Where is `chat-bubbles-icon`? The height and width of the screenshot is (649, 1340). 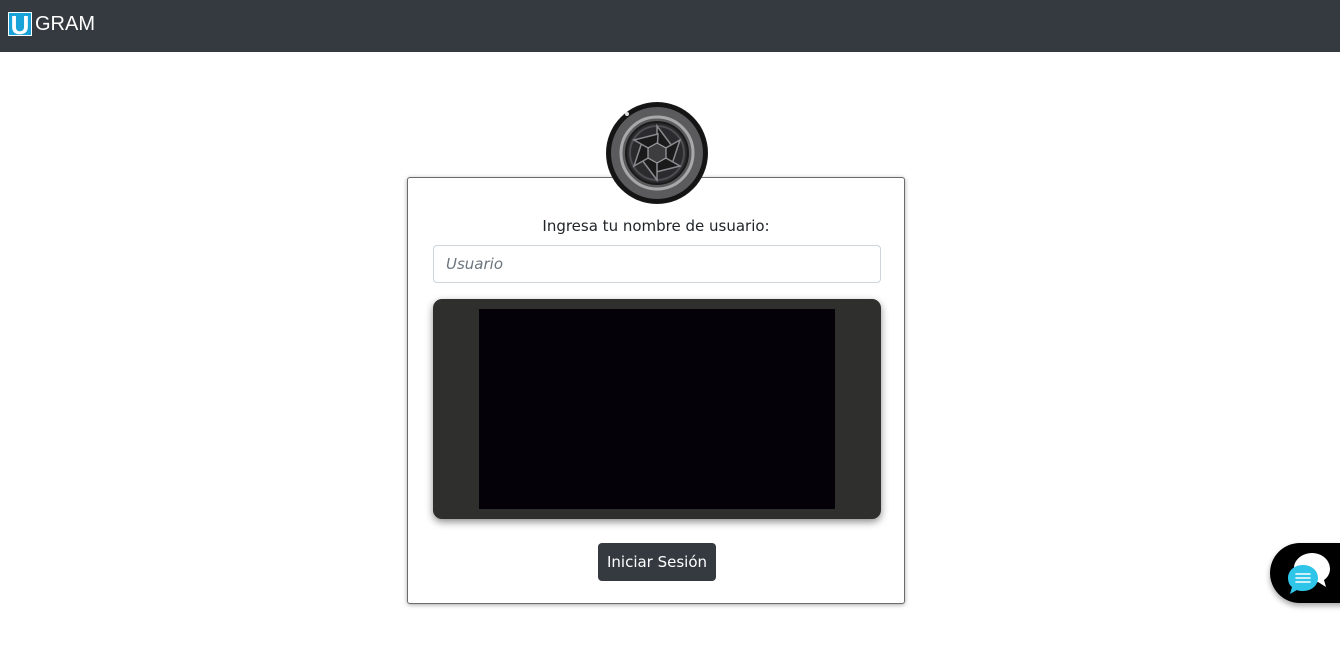 chat-bubbles-icon is located at coordinates (1309, 573).